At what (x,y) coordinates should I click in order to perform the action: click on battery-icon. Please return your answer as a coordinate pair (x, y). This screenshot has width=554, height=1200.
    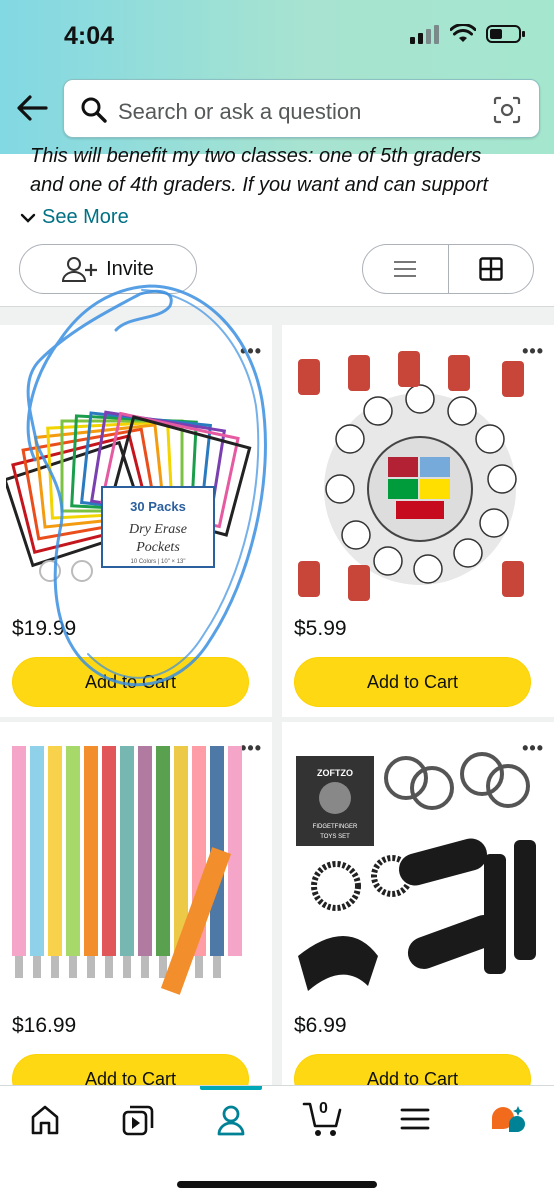
    Looking at the image, I should click on (505, 34).